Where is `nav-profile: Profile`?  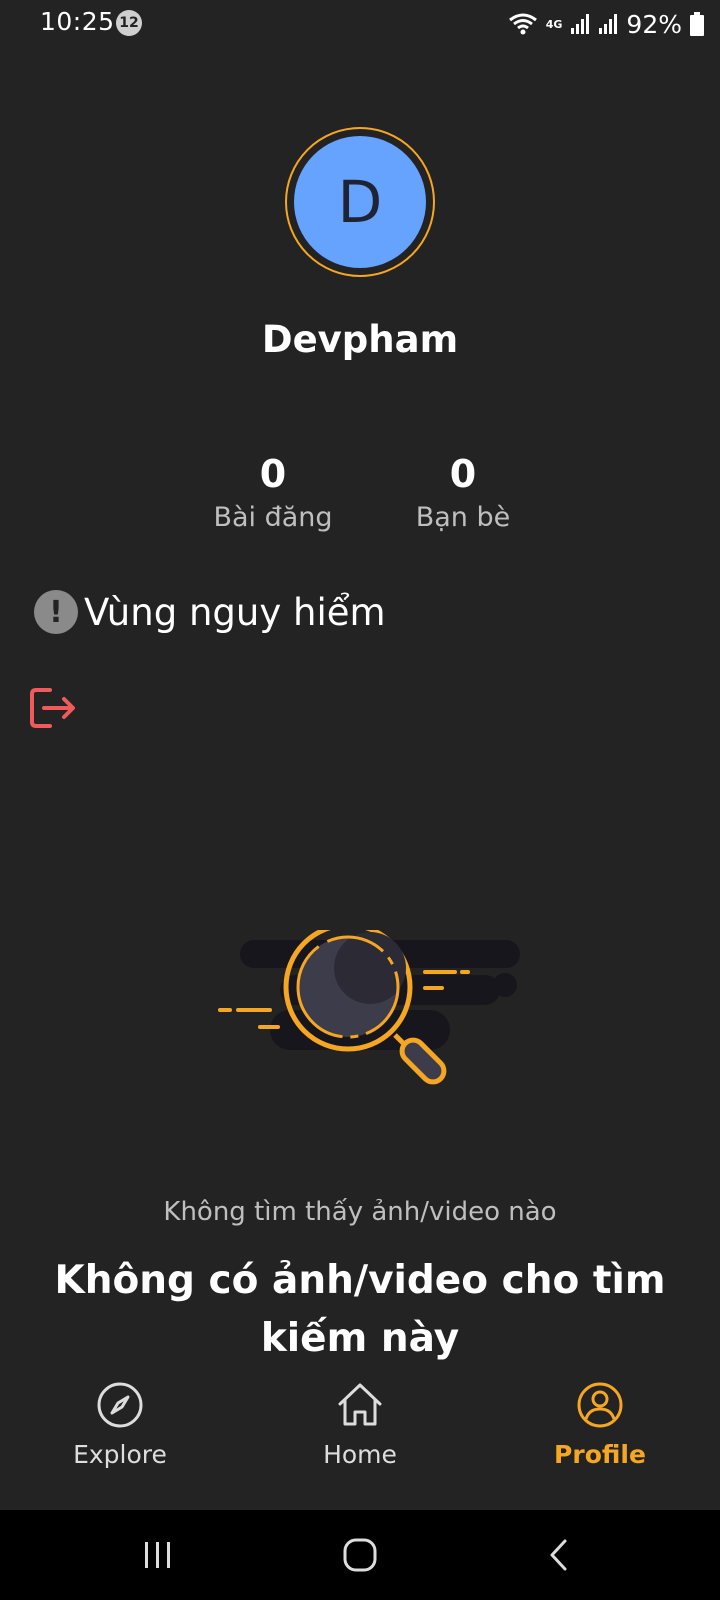
nav-profile: Profile is located at coordinates (600, 1440).